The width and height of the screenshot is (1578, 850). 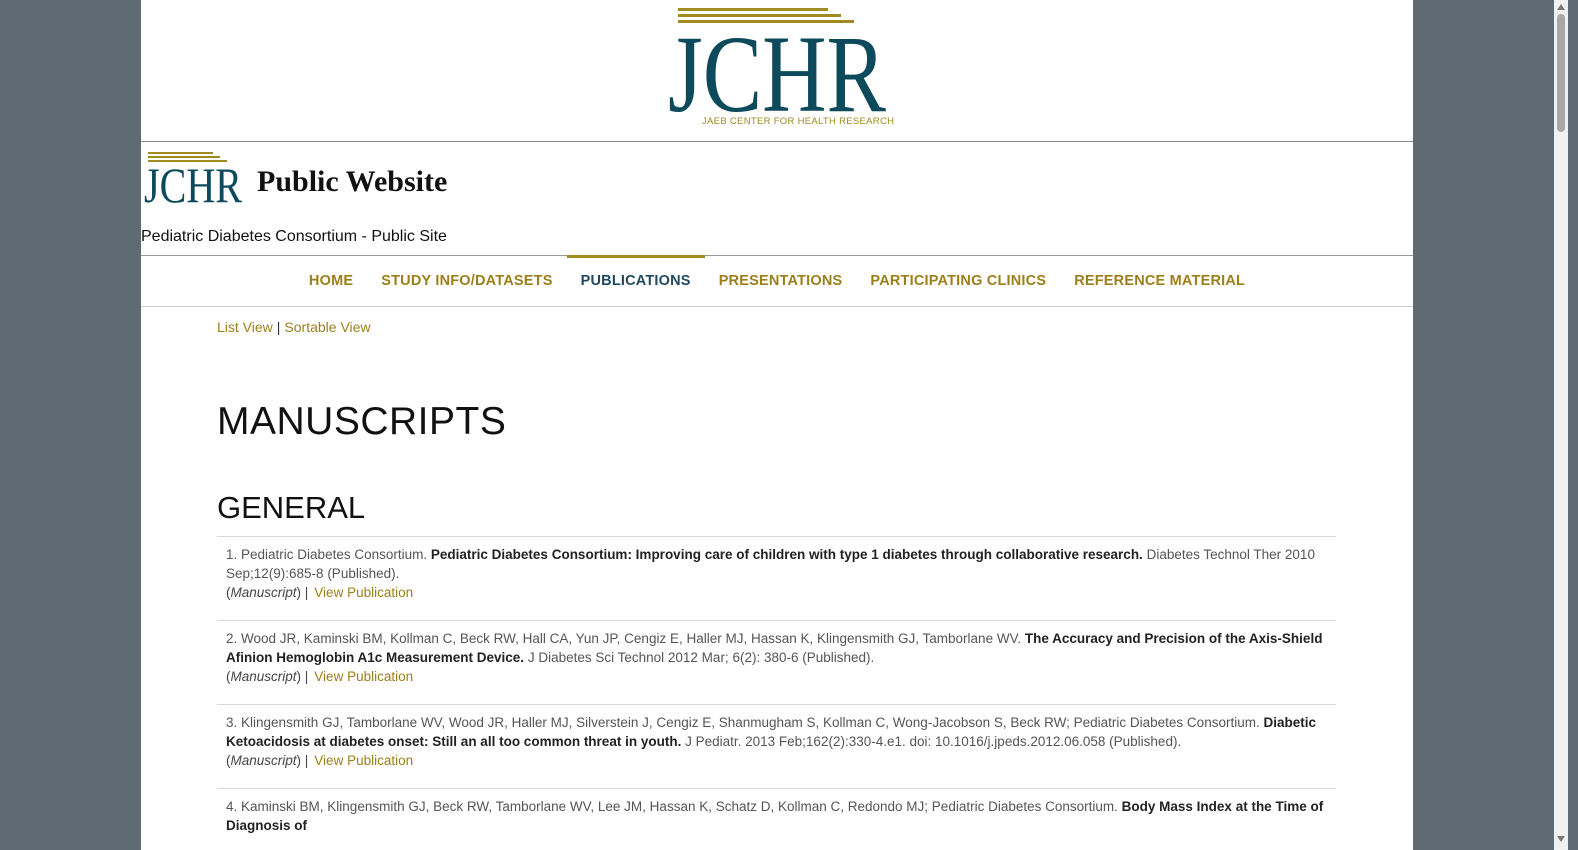 I want to click on publication-number: 2., so click(x=232, y=638).